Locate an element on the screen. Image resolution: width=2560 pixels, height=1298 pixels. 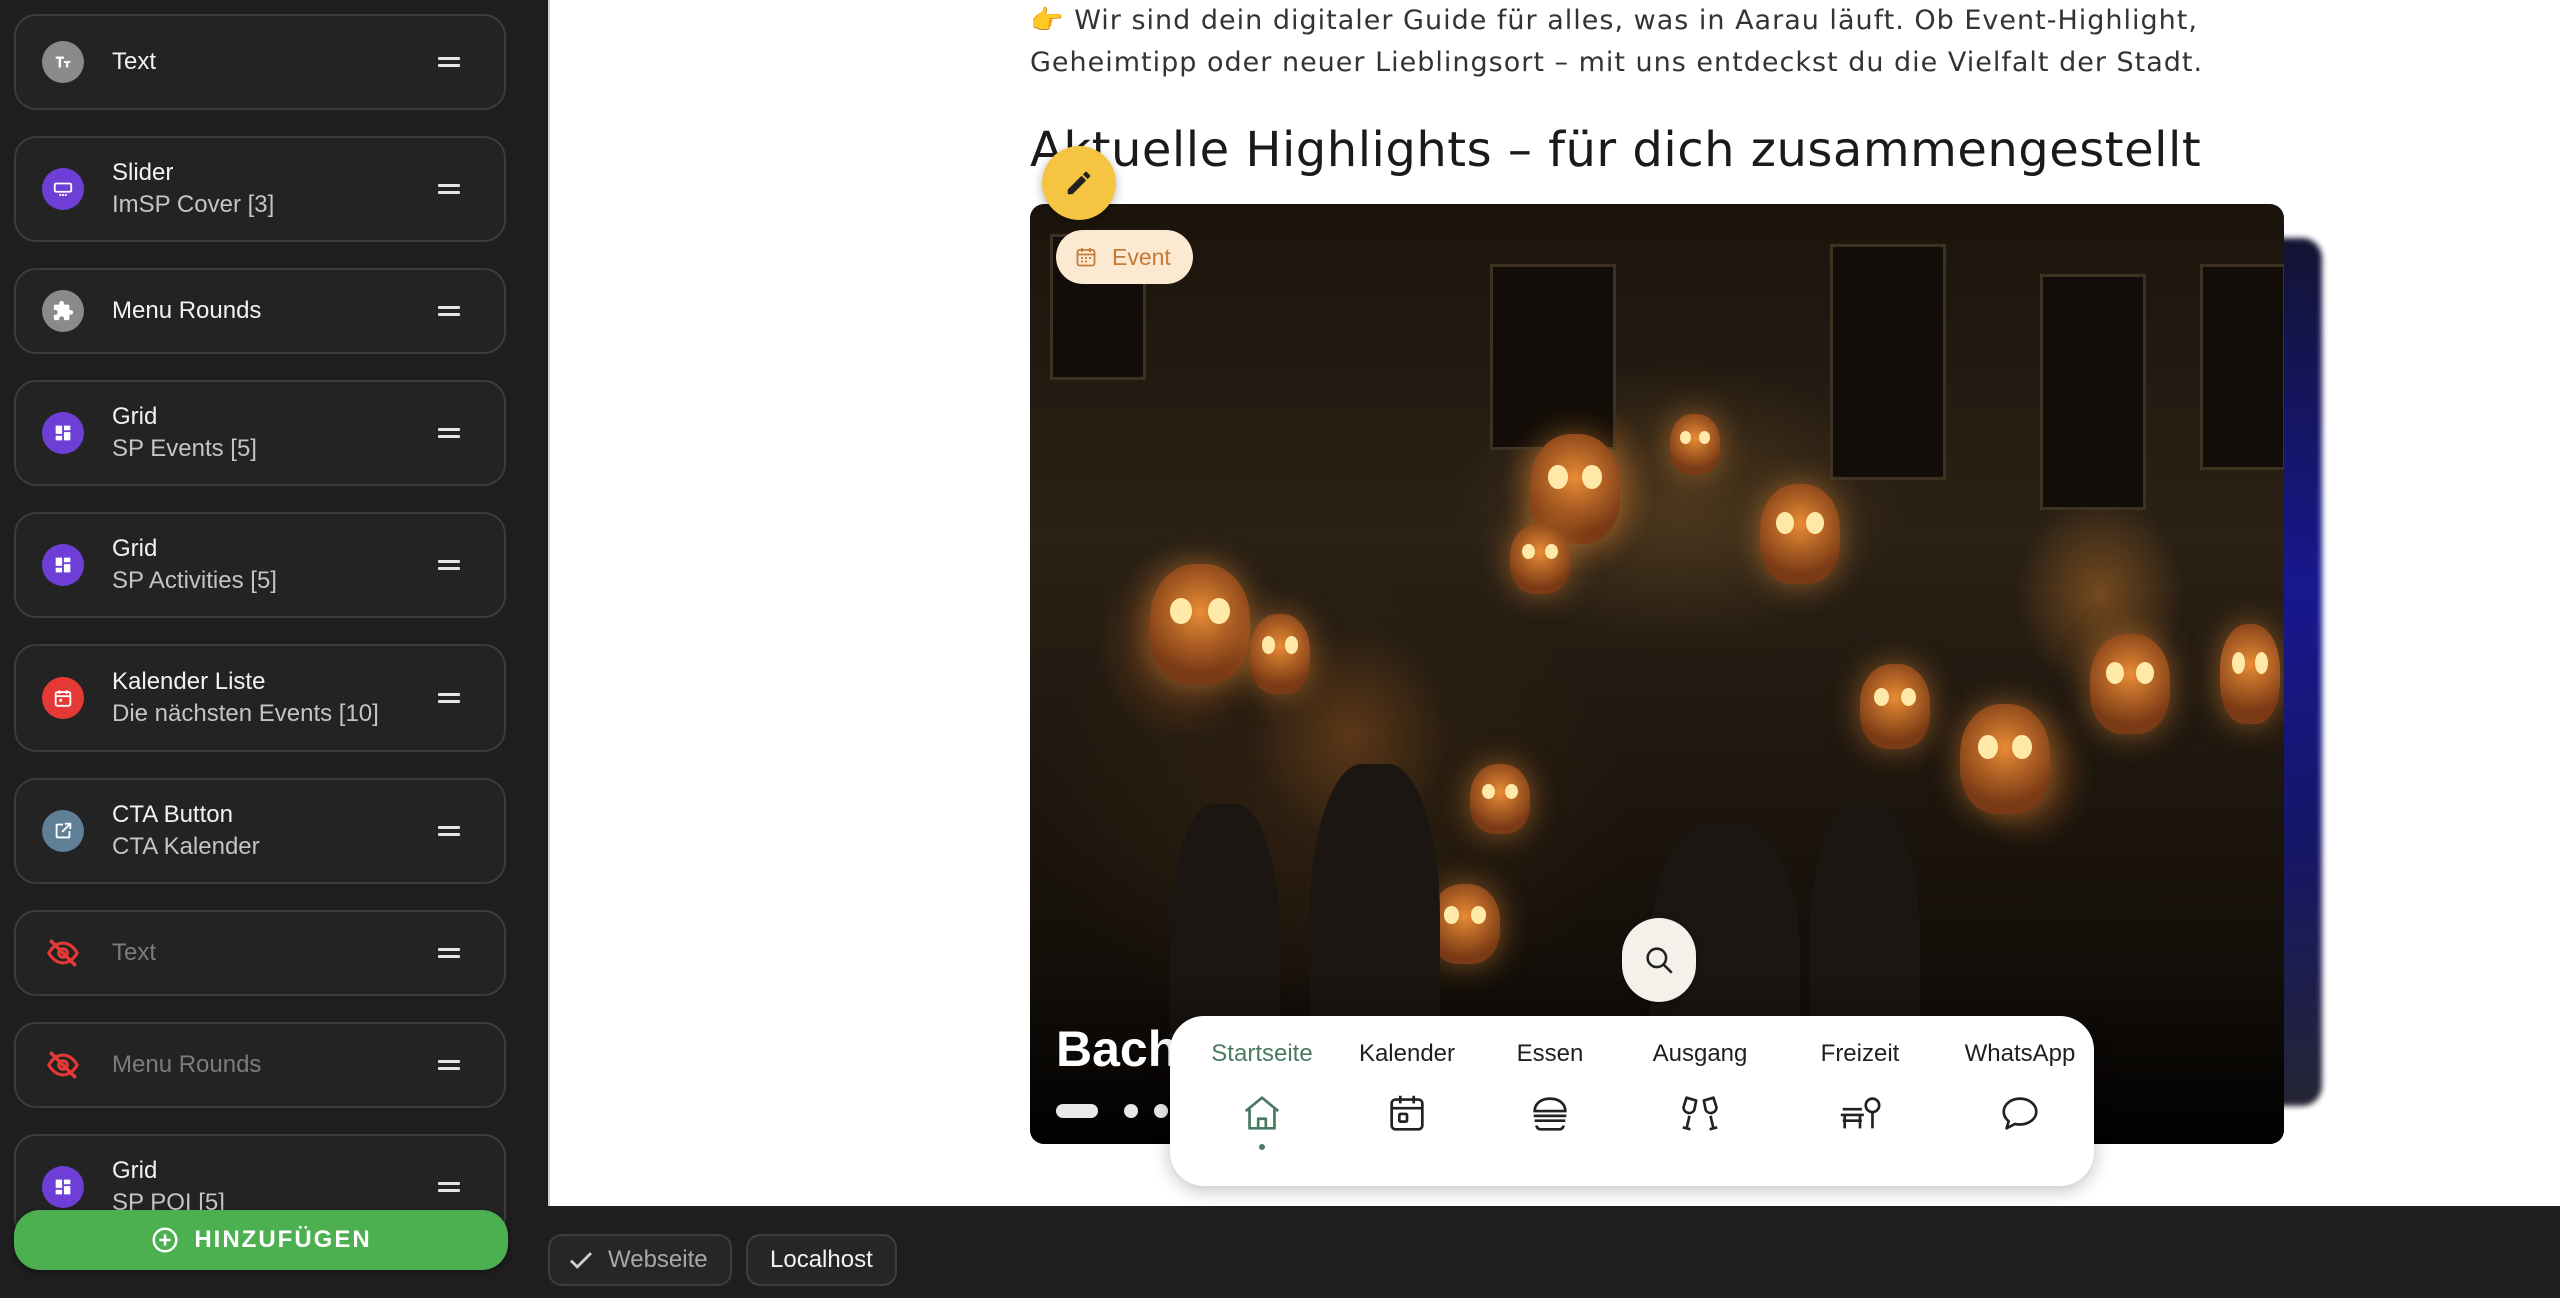
nav-item-startseite: Startseite is located at coordinates (1262, 1101).